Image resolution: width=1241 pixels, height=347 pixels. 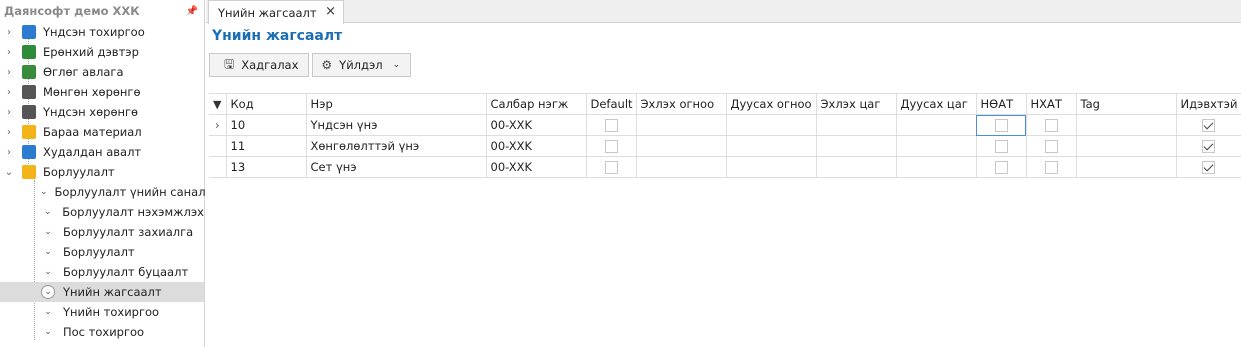 What do you see at coordinates (102, 52) in the screenshot?
I see `sidebar-item: › Ерөнхий дэвтэр` at bounding box center [102, 52].